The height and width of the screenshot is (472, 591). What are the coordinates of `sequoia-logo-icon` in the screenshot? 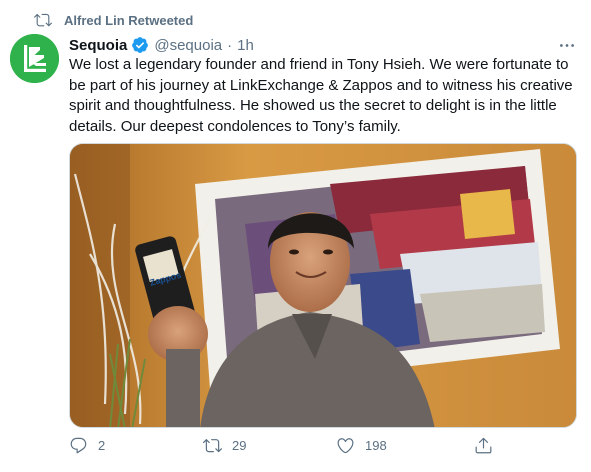 It's located at (34, 58).